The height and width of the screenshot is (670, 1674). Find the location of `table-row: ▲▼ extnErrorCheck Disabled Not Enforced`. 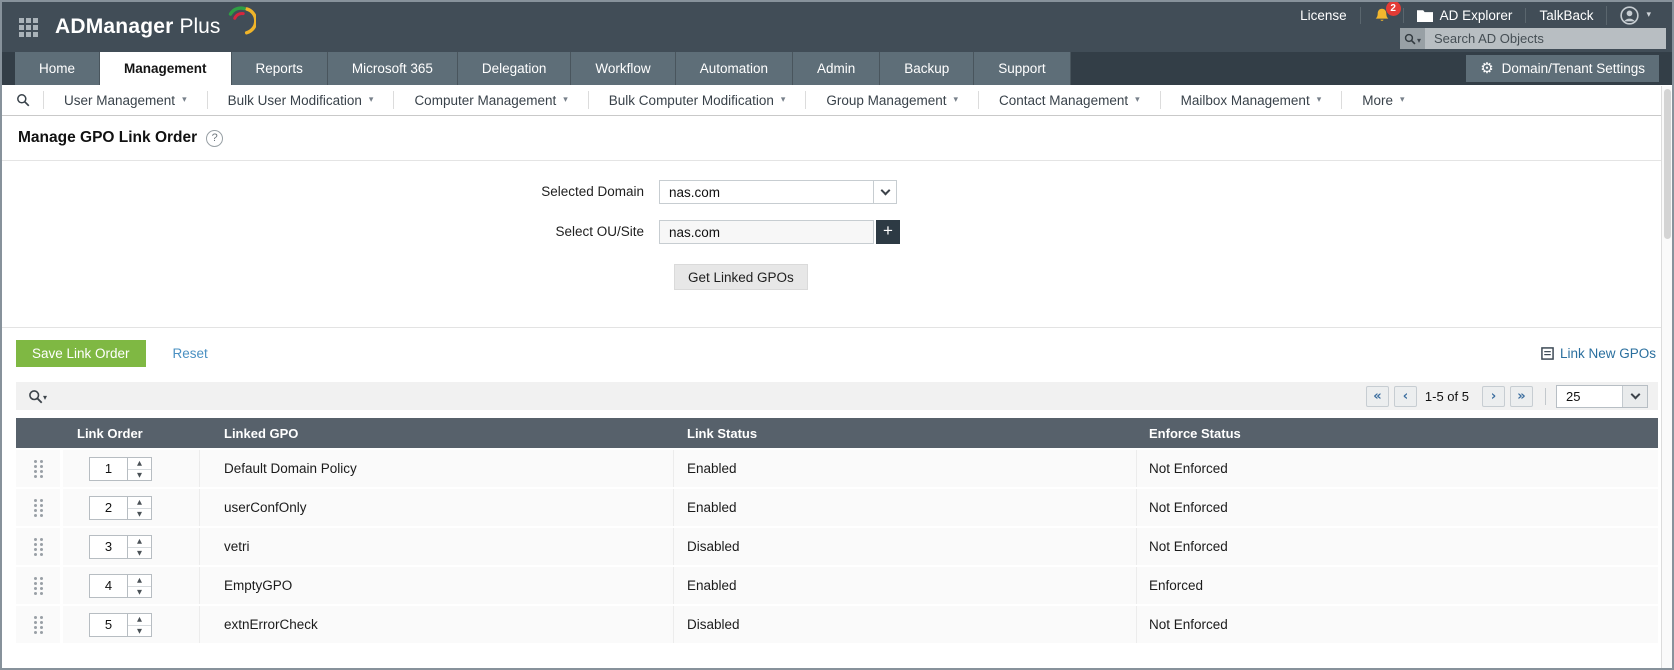

table-row: ▲▼ extnErrorCheck Disabled Not Enforced is located at coordinates (837, 624).